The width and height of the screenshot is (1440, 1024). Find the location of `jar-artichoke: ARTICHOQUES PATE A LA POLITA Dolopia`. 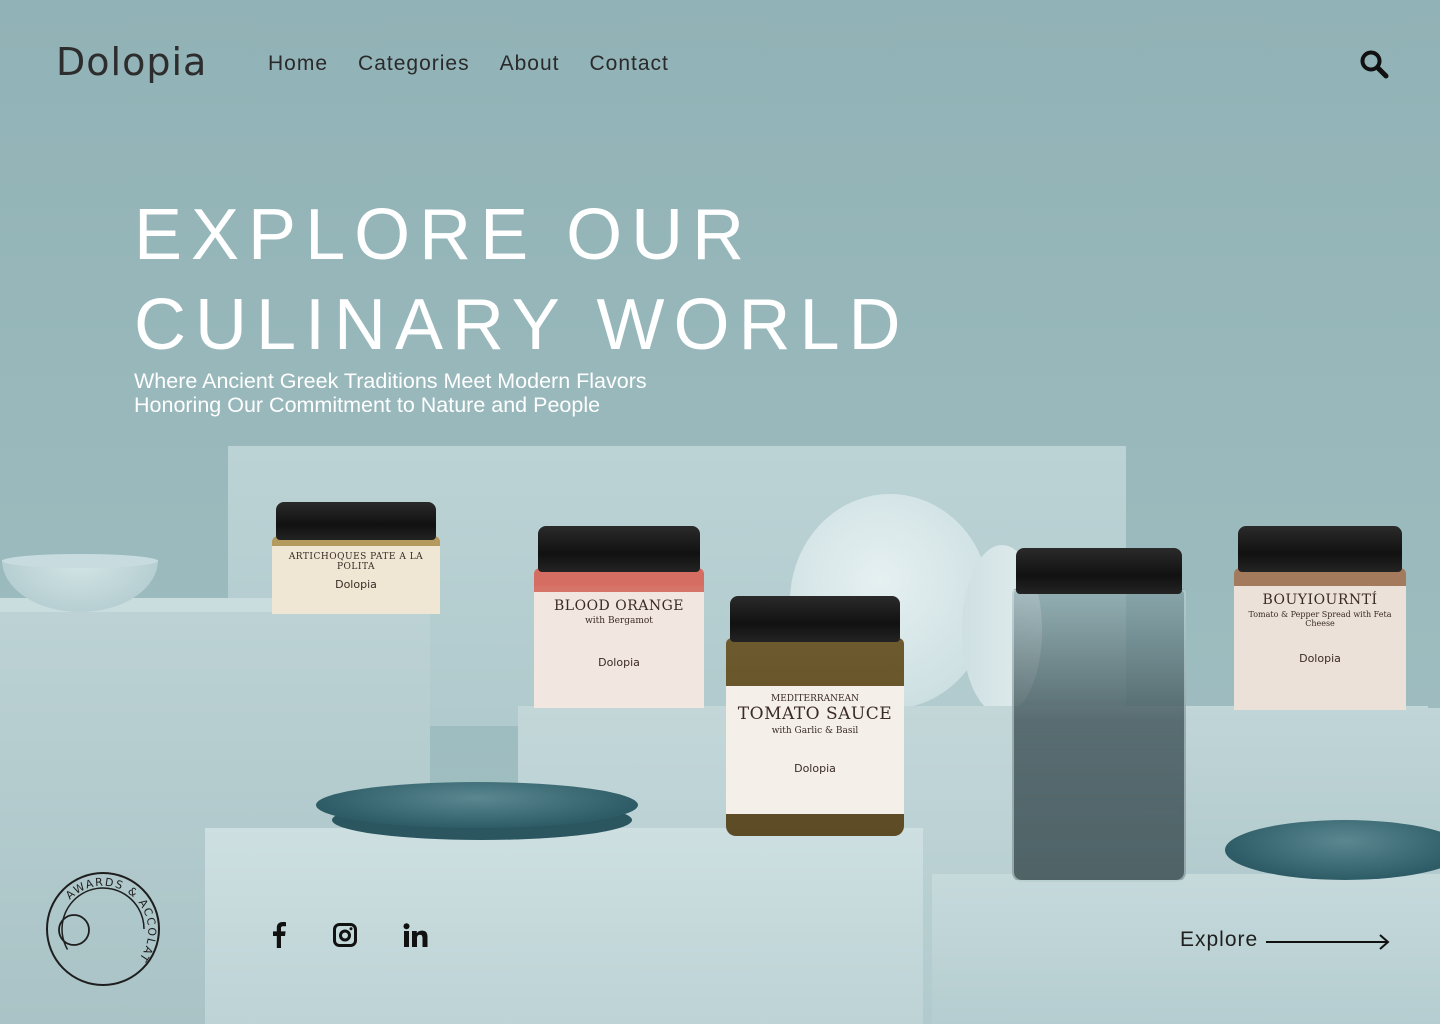

jar-artichoke: ARTICHOQUES PATE A LA POLITA Dolopia is located at coordinates (356, 558).